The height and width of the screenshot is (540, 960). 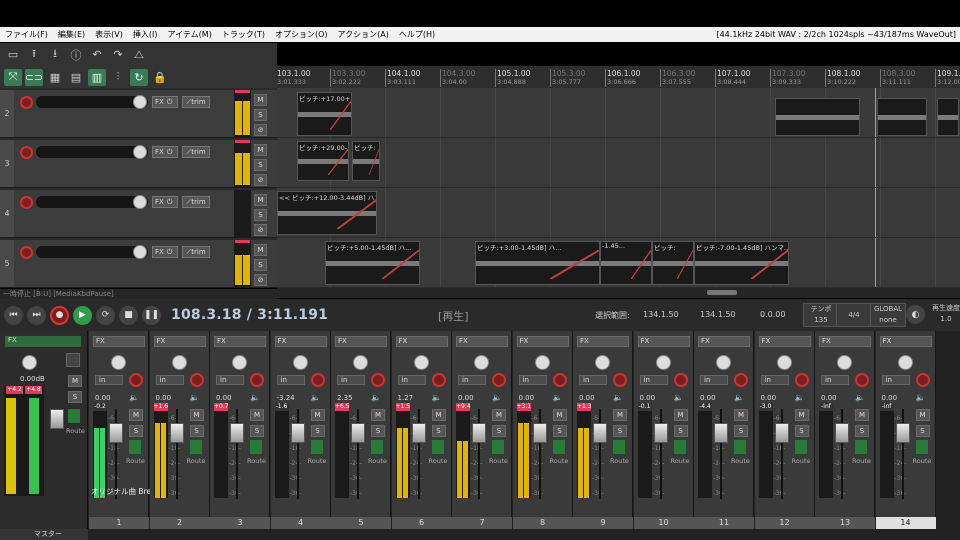 What do you see at coordinates (36, 315) in the screenshot?
I see `go-to-end-icon: ⏭` at bounding box center [36, 315].